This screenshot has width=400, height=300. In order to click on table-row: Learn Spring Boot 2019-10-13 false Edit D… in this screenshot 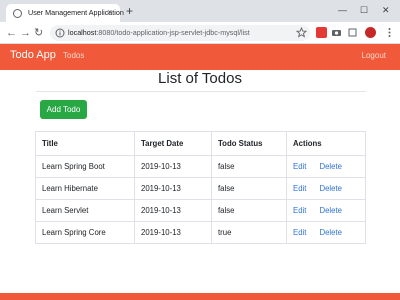, I will do `click(200, 166)`.